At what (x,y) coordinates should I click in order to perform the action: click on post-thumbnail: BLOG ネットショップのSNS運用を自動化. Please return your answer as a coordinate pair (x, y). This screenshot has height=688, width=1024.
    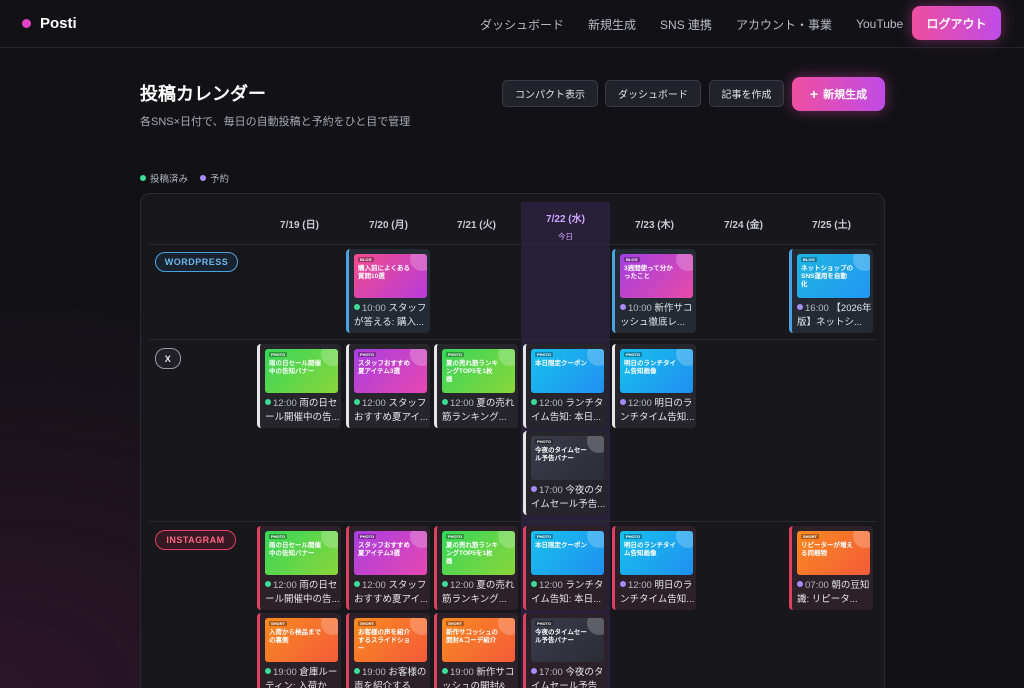
    Looking at the image, I should click on (833, 276).